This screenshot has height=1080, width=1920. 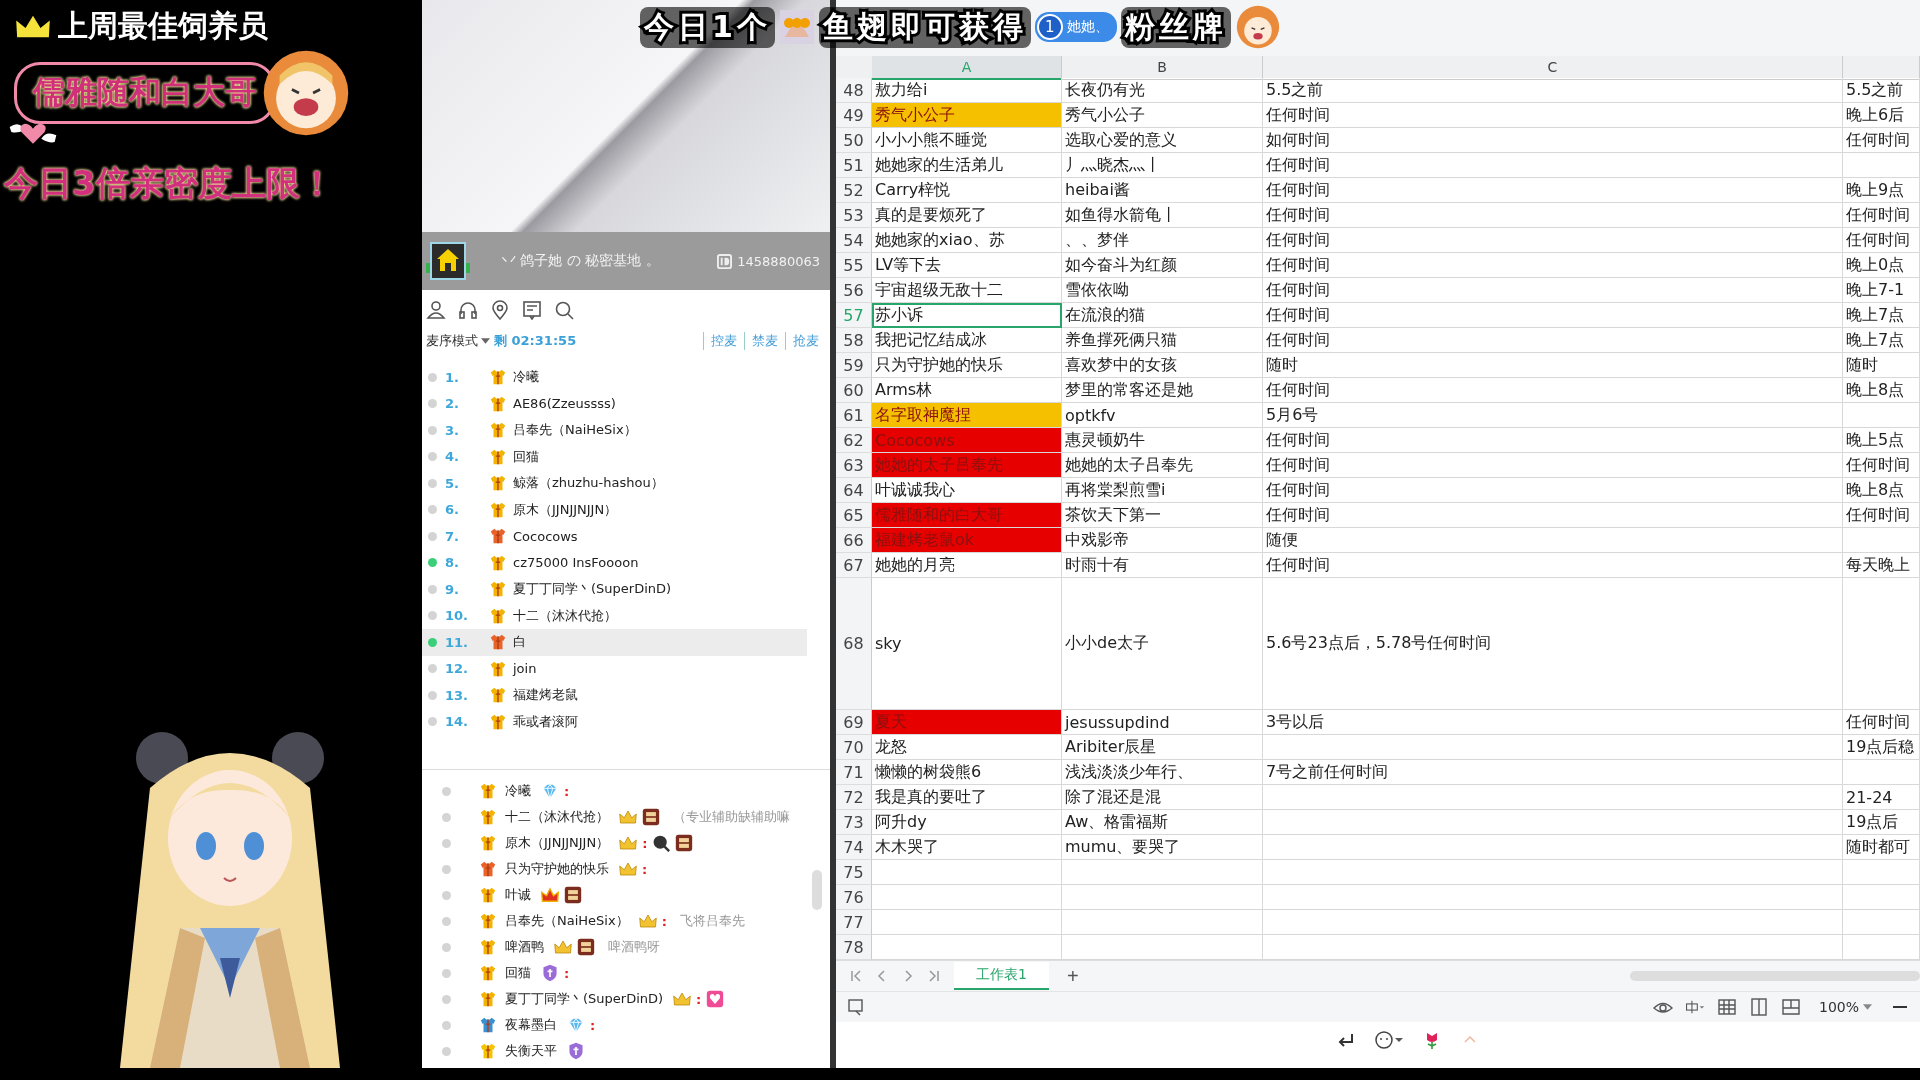 I want to click on table-cell: 19点后稳, so click(x=1881, y=747).